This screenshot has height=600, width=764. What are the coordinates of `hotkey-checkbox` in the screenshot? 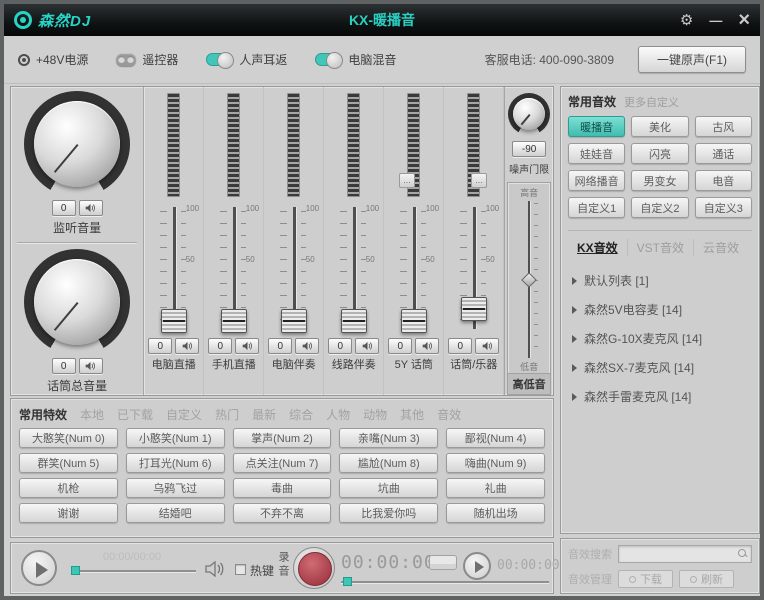 It's located at (240, 569).